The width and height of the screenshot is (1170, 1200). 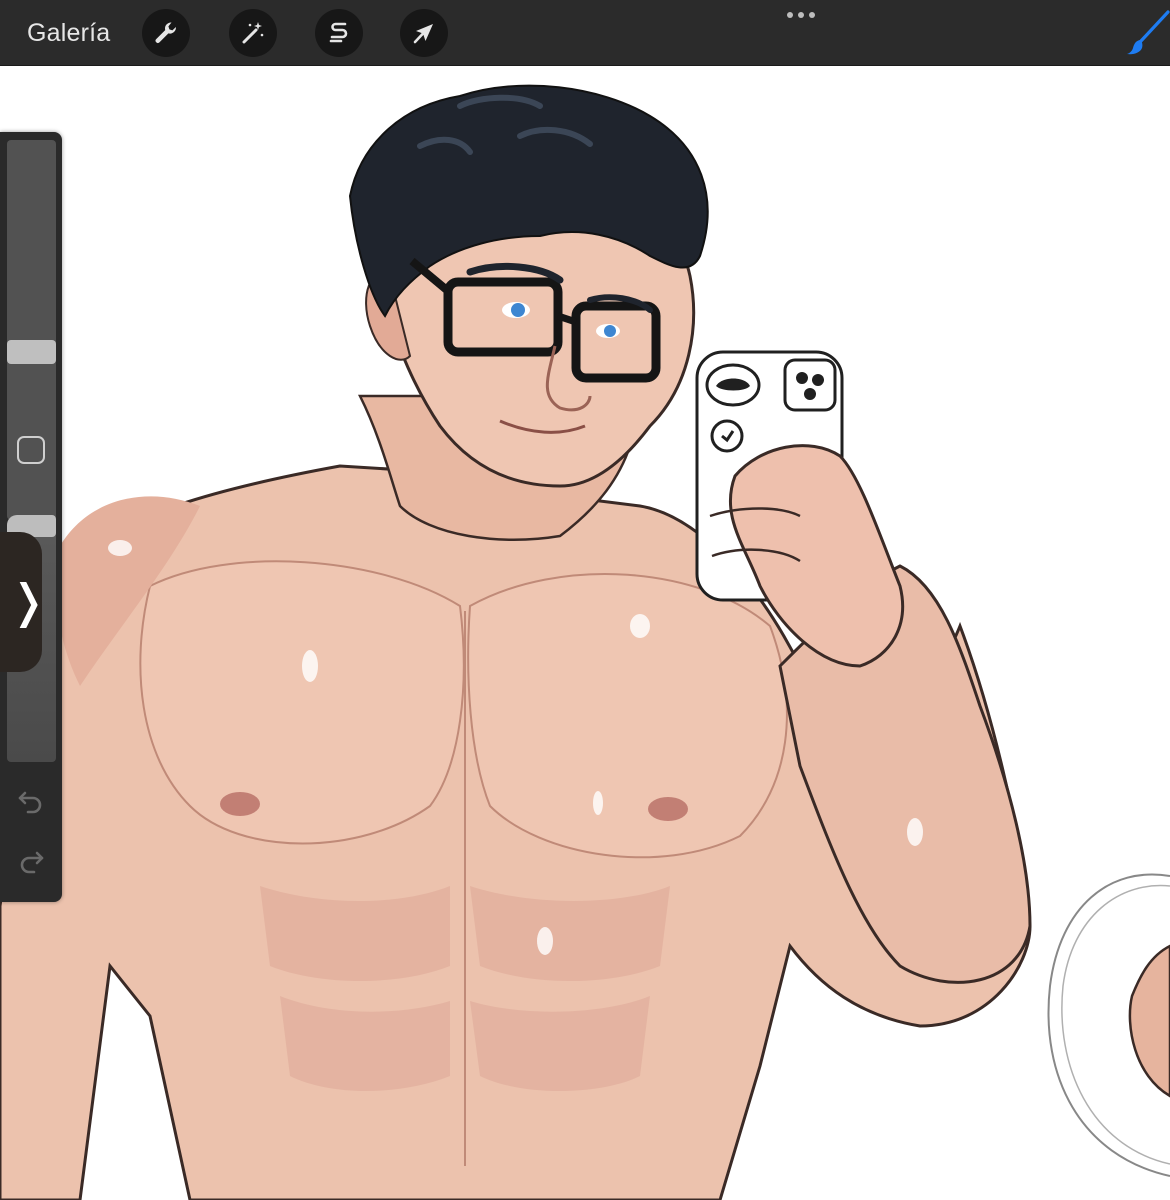 I want to click on gallery-button: Galería, so click(x=68, y=33).